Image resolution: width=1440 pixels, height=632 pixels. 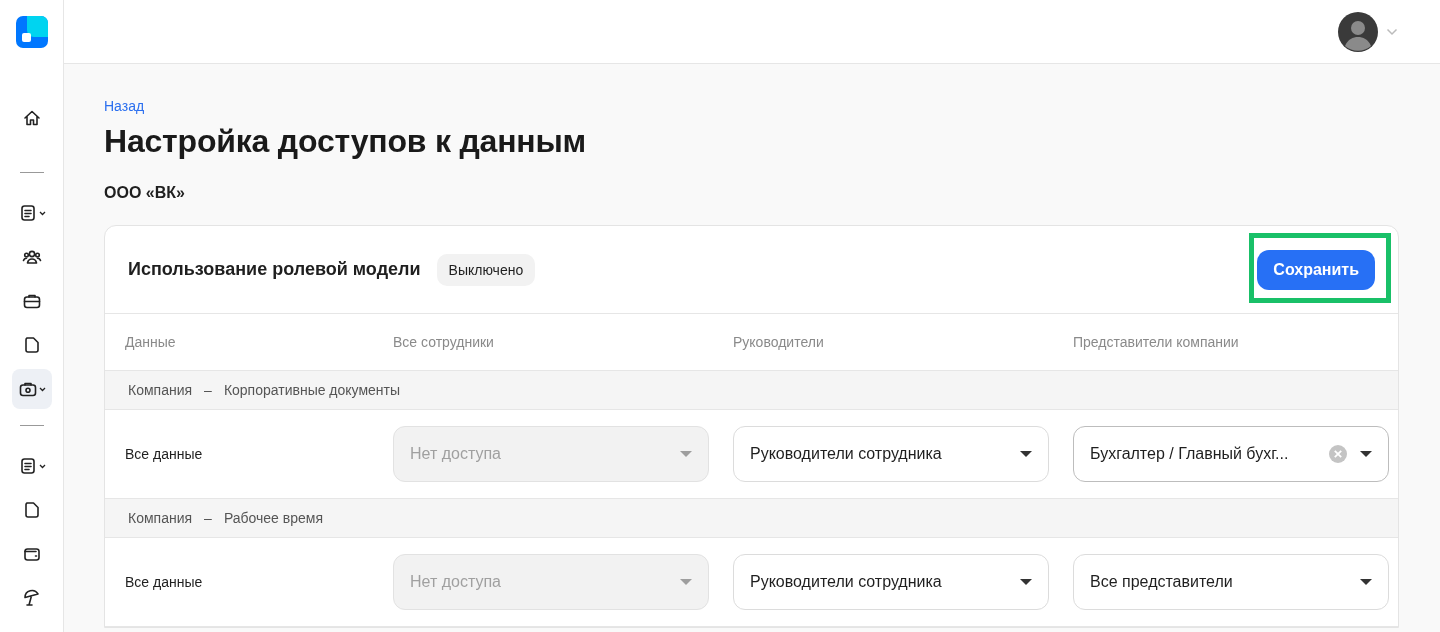 What do you see at coordinates (346, 141) in the screenshot?
I see `page-title: Настройка доступов к данным` at bounding box center [346, 141].